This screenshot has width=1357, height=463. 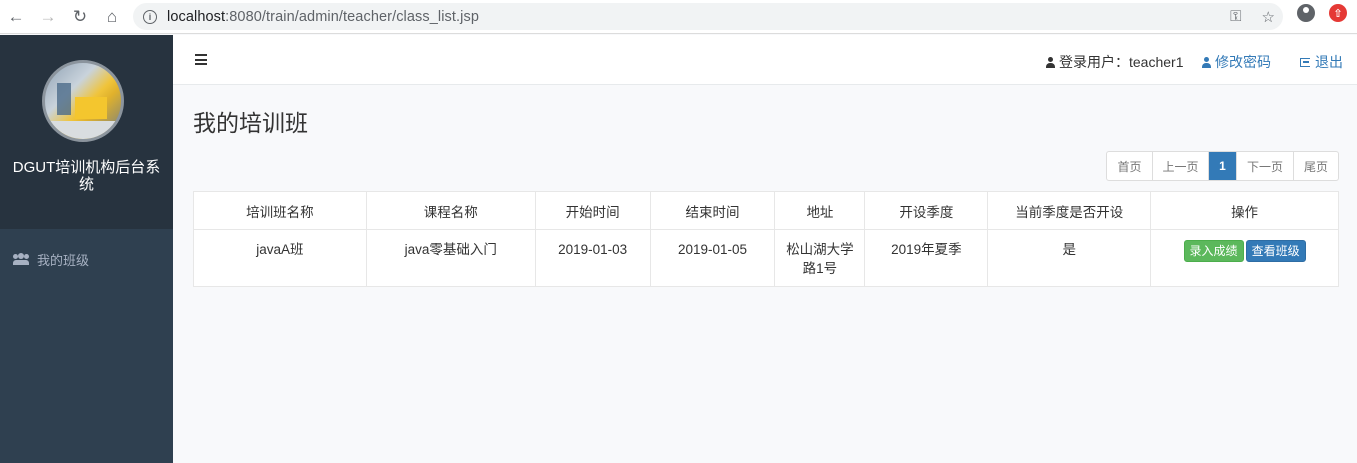 I want to click on cell-end-date: 2019-01-05, so click(x=712, y=258).